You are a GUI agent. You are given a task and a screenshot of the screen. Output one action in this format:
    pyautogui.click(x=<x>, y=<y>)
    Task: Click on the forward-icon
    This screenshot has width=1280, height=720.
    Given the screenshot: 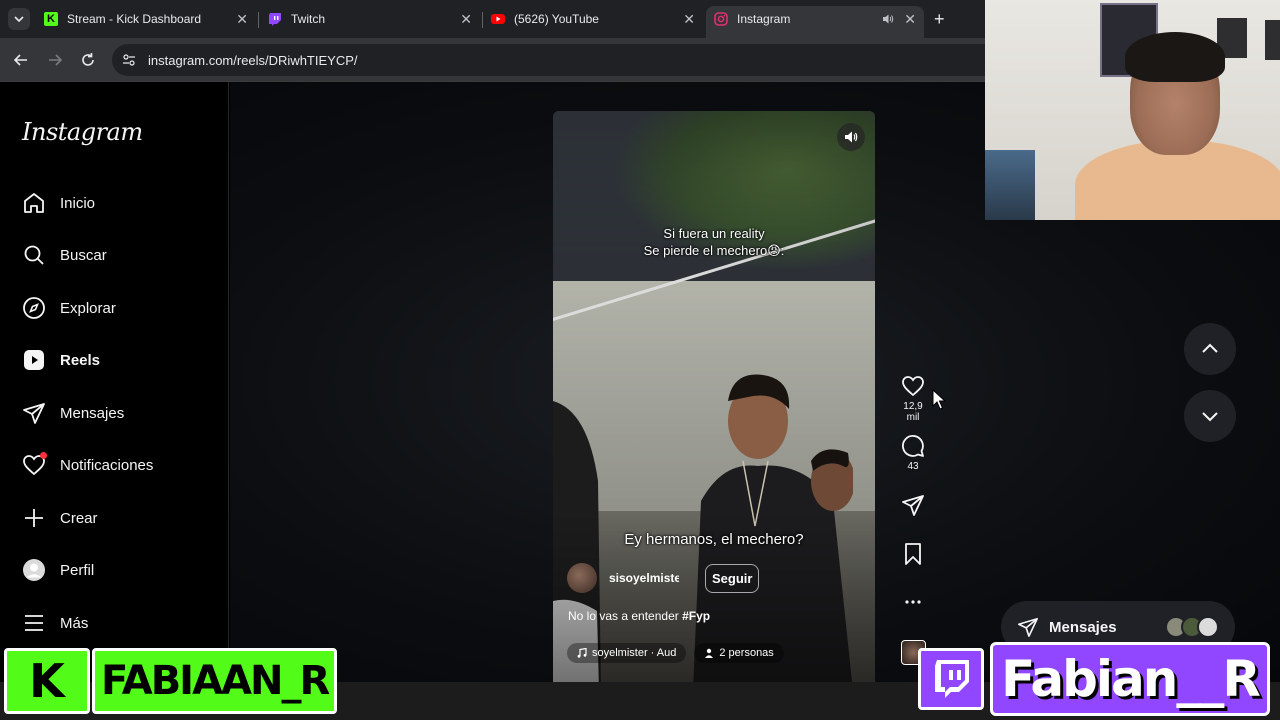 What is the action you would take?
    pyautogui.click(x=55, y=60)
    